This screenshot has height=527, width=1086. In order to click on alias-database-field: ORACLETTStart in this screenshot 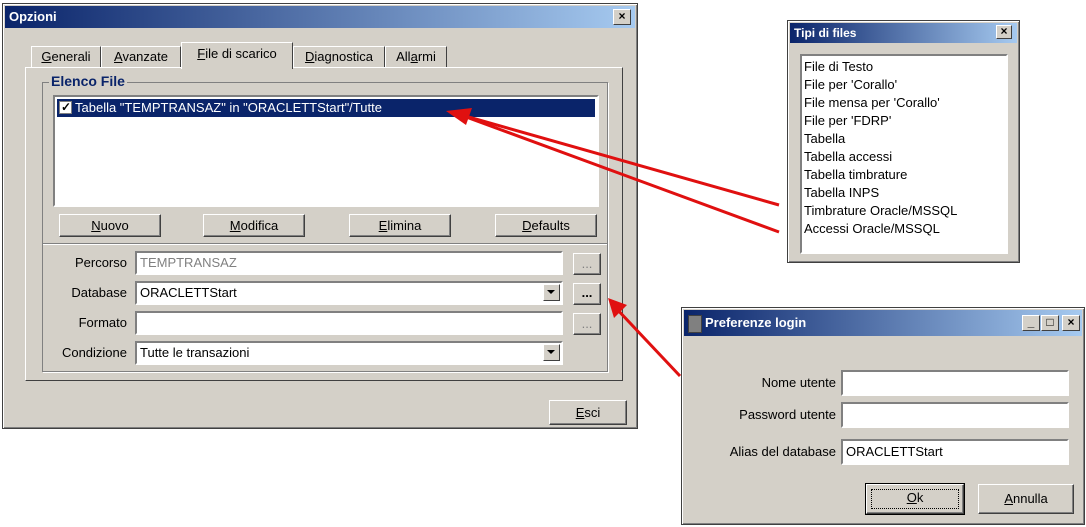, I will do `click(955, 452)`.